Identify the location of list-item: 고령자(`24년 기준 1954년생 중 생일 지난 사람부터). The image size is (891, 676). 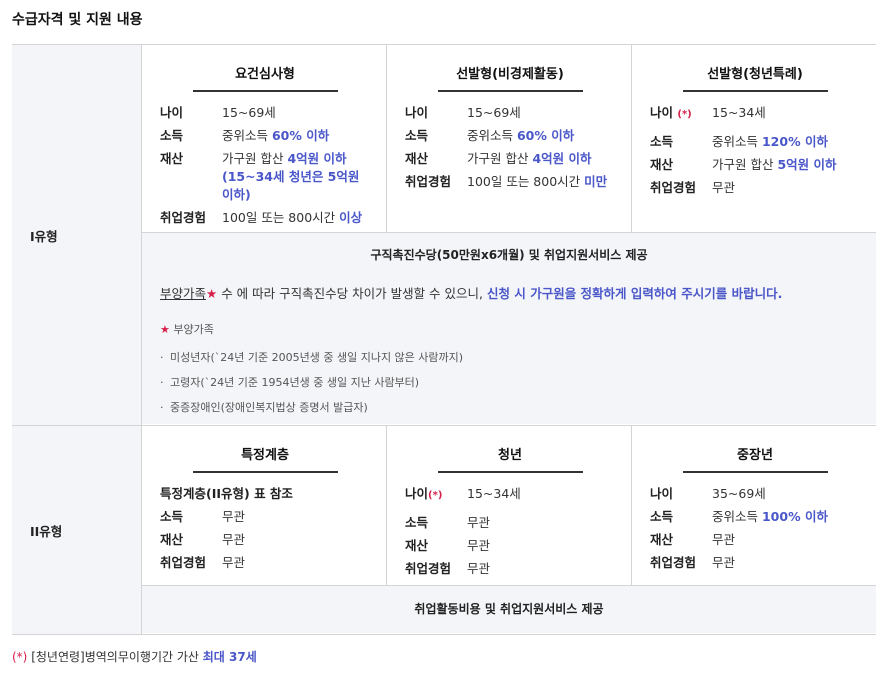
(518, 382).